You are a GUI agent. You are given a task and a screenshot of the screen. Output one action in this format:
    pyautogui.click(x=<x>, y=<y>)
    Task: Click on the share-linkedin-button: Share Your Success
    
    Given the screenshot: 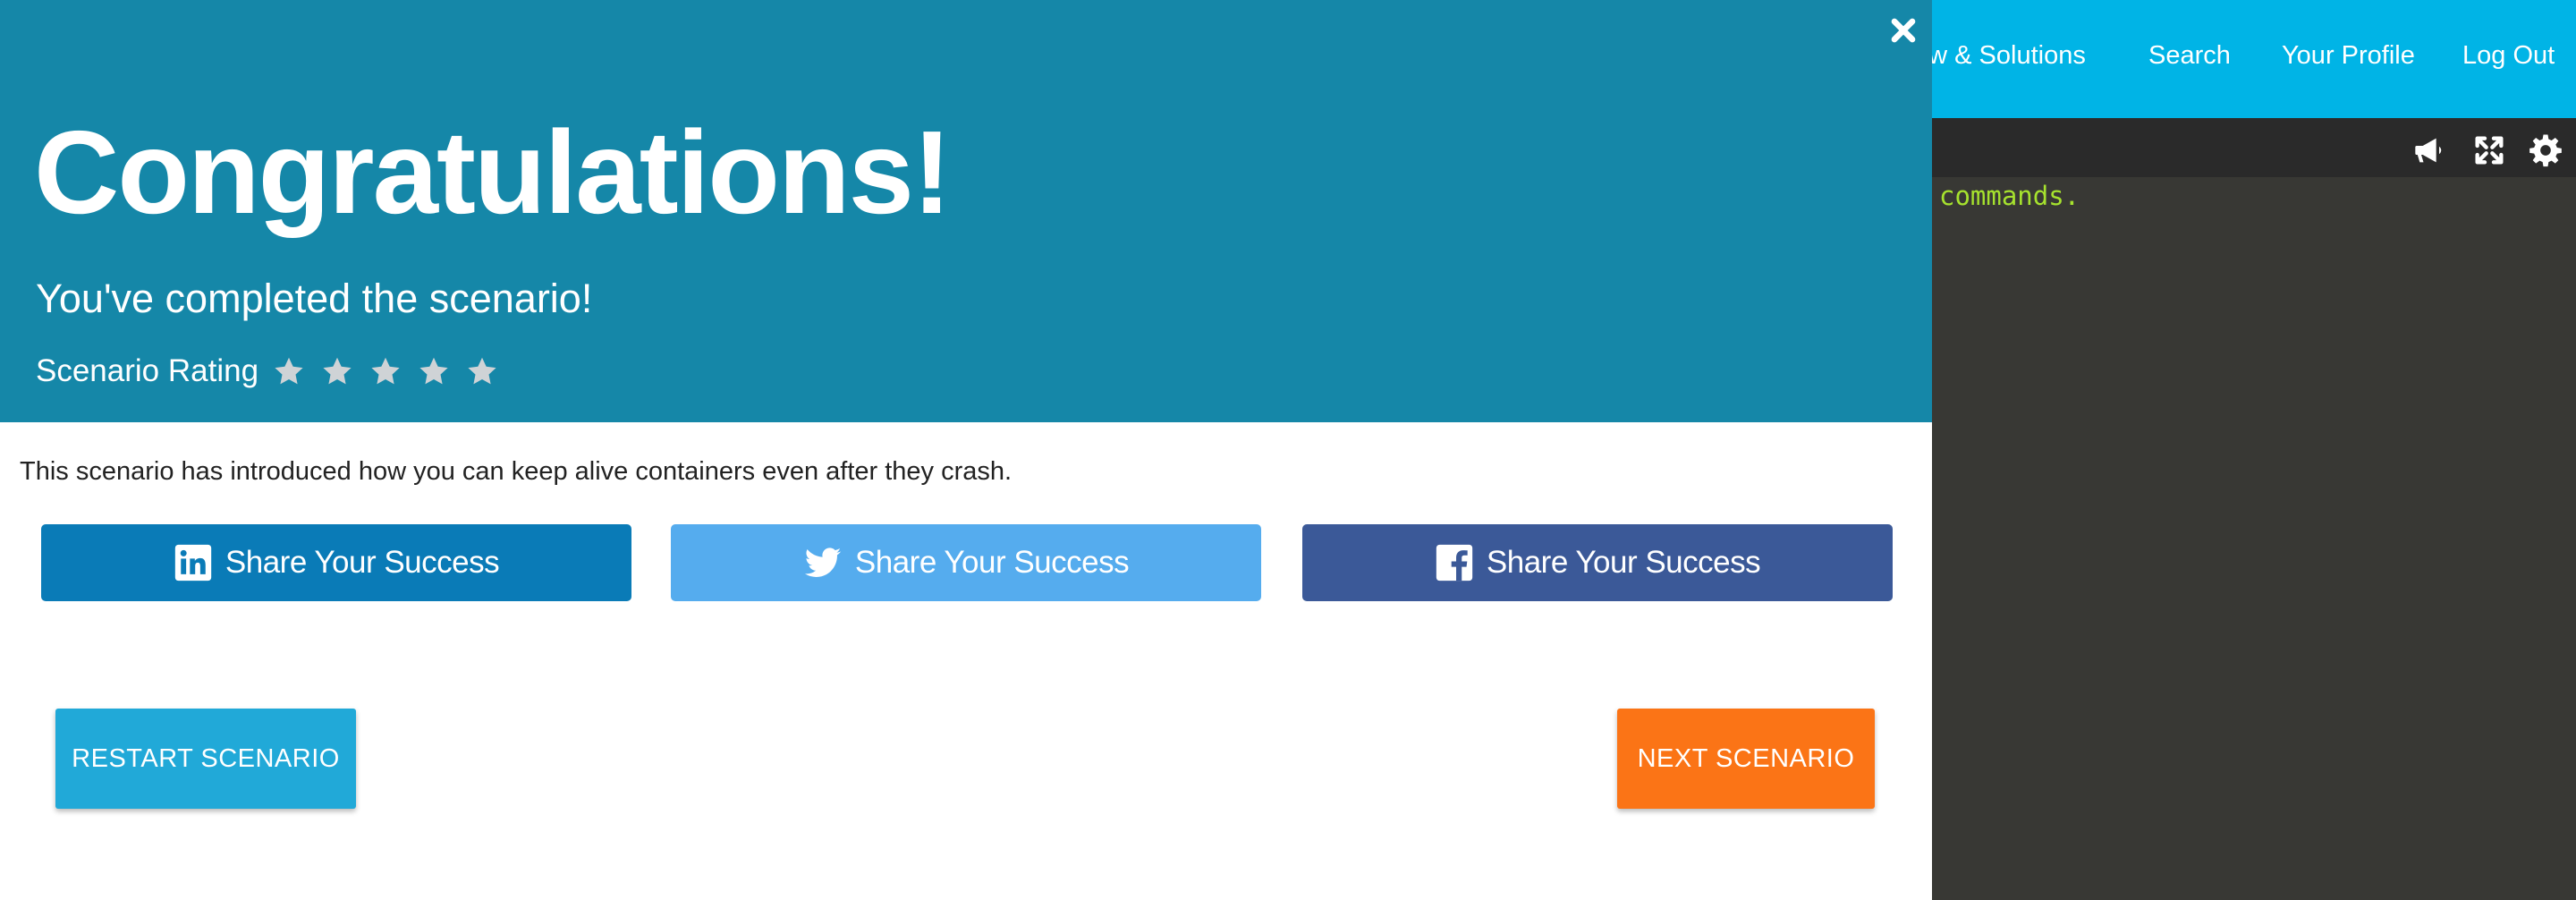 What is the action you would take?
    pyautogui.click(x=336, y=562)
    